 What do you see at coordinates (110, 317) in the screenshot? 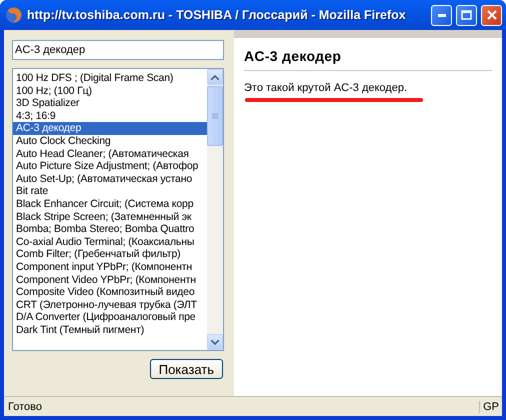
I see `list-item: D/A Converter (Цифроаналоговый пре` at bounding box center [110, 317].